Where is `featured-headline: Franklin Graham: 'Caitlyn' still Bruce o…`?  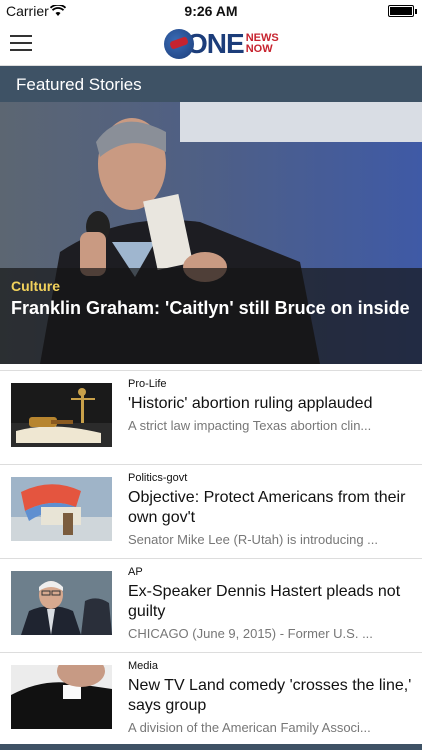 featured-headline: Franklin Graham: 'Caitlyn' still Bruce o… is located at coordinates (210, 308).